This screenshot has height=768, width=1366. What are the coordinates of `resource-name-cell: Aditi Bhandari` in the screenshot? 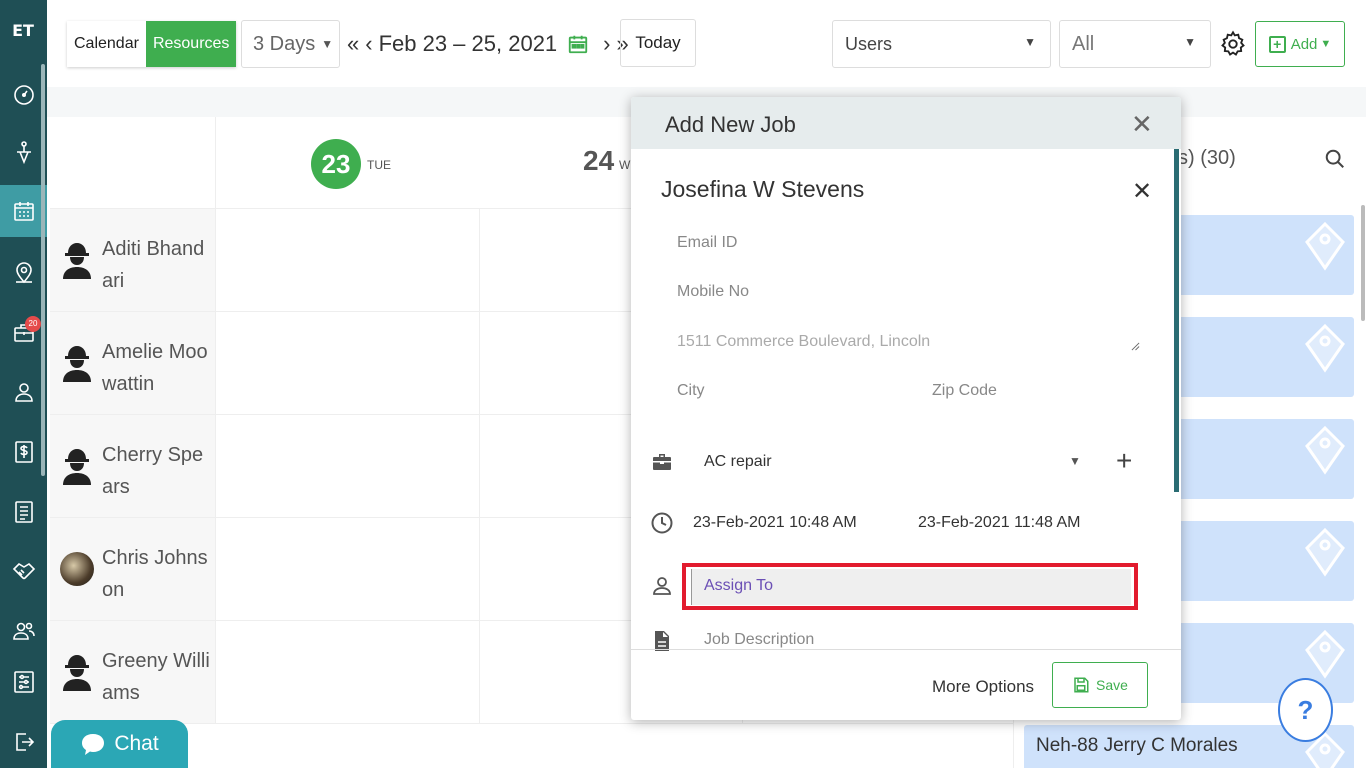 It's located at (133, 260).